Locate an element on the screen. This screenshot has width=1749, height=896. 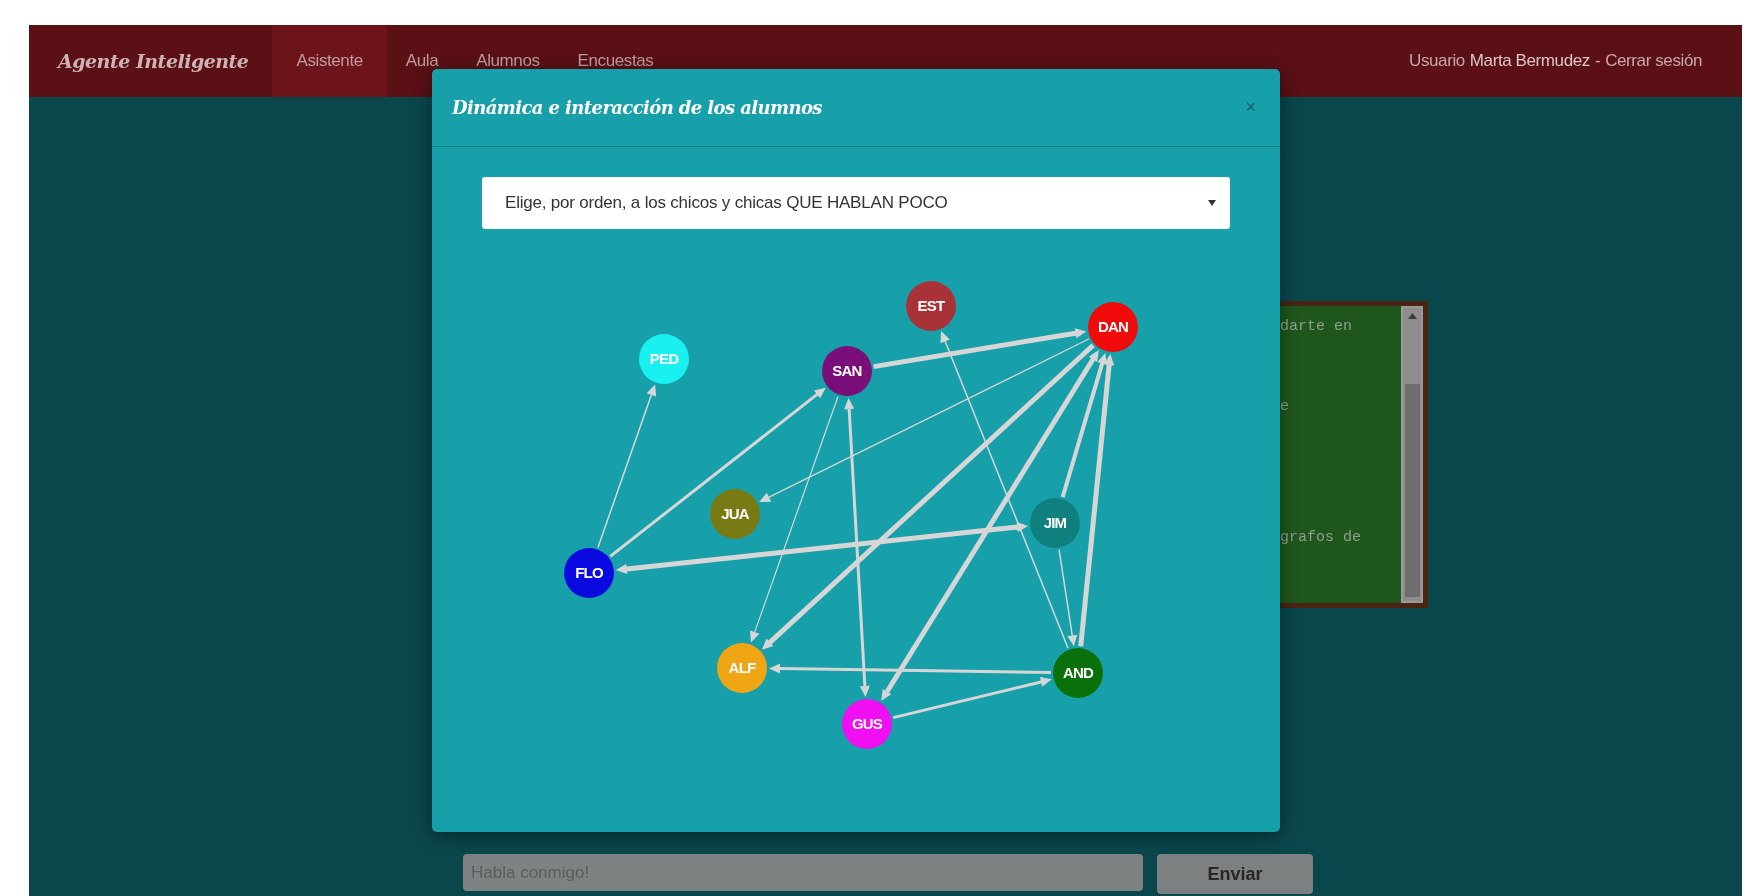
brand-logo: Agente Inteligente is located at coordinates (151, 61).